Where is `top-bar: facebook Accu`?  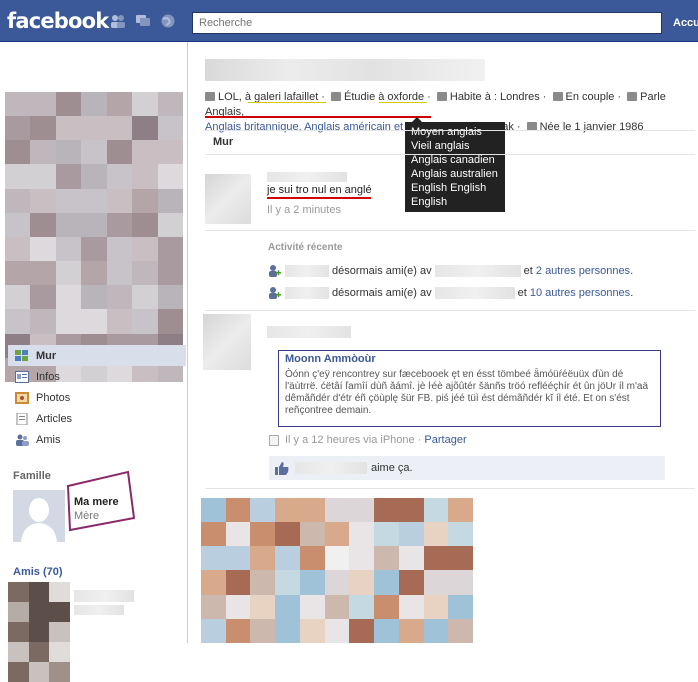 top-bar: facebook Accu is located at coordinates (349, 21).